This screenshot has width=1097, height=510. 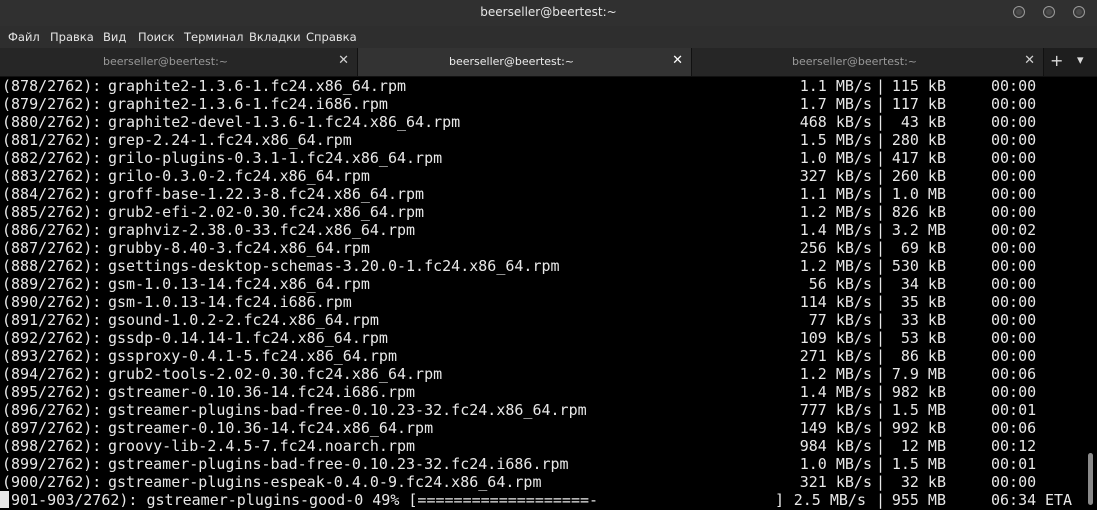 I want to click on tab-3: beerseller@beertest:~ ✕, so click(x=868, y=62).